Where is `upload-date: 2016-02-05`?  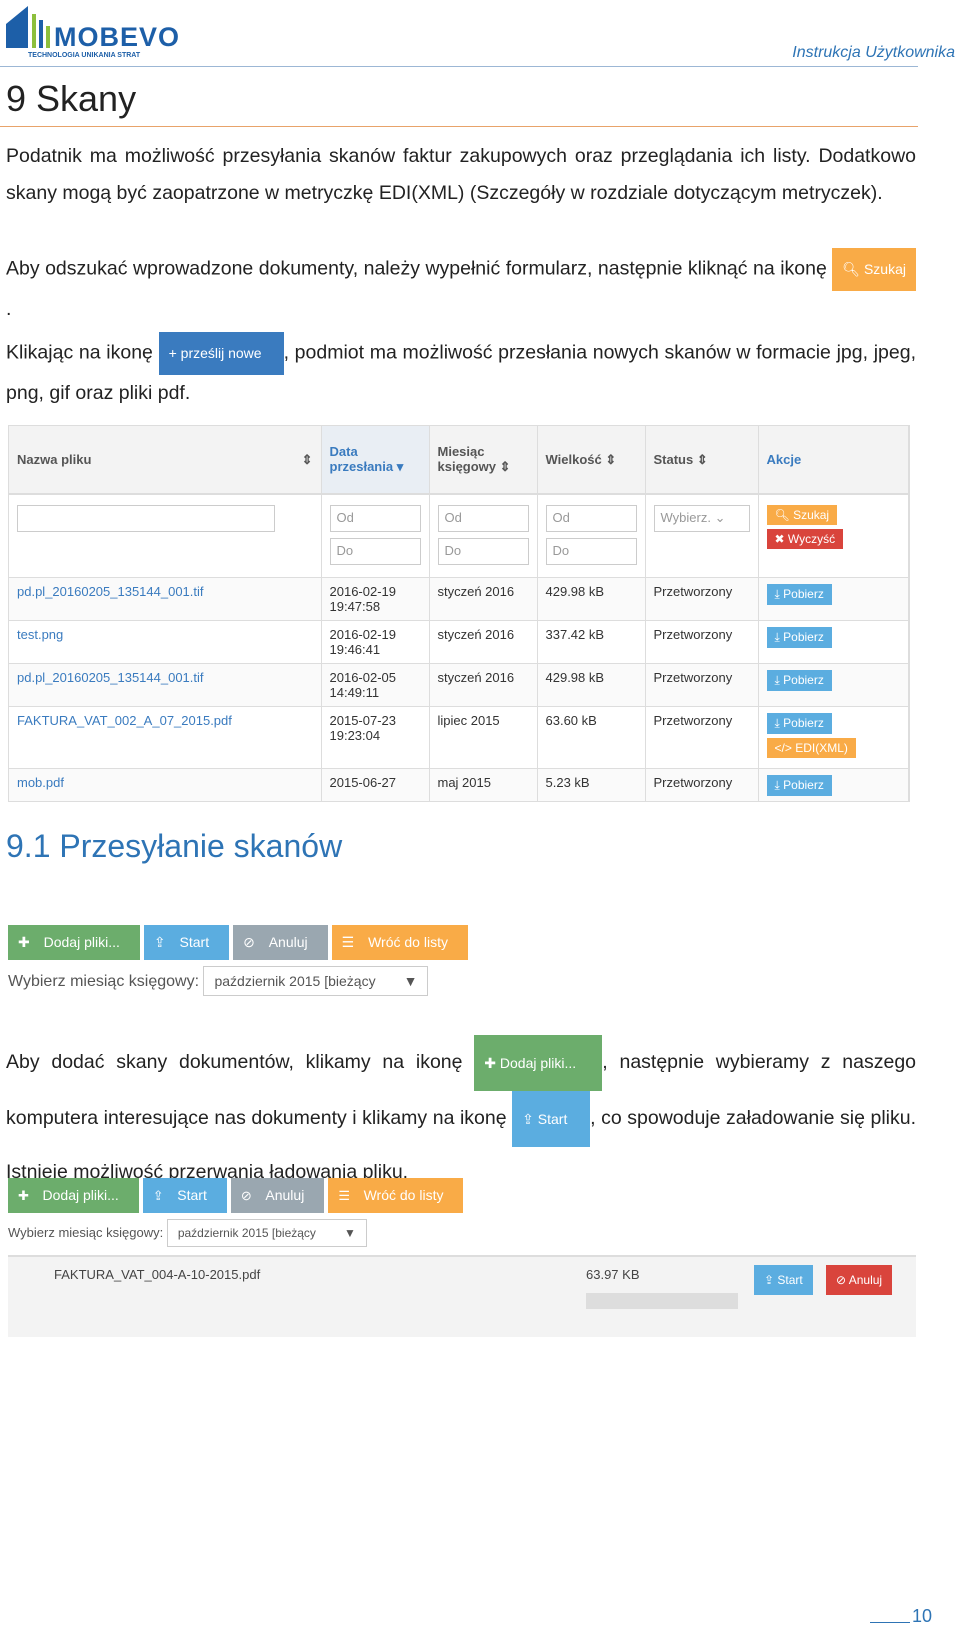 upload-date: 2016-02-05 is located at coordinates (363, 677).